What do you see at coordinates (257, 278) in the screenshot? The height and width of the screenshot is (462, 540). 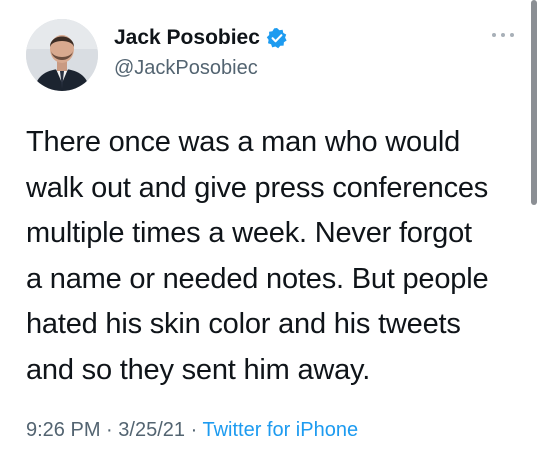 I see `tweet-text-line: a name or needed notes. But people` at bounding box center [257, 278].